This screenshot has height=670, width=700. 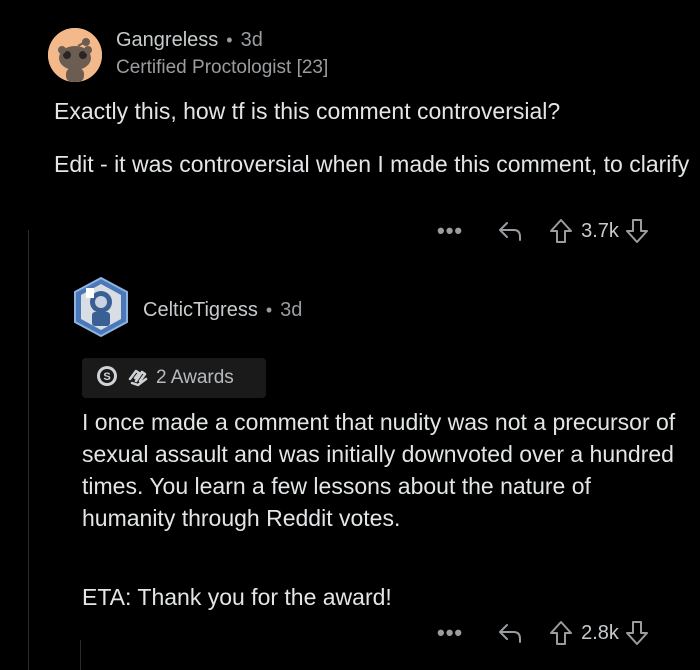 What do you see at coordinates (167, 40) in the screenshot?
I see `username: Gangreless` at bounding box center [167, 40].